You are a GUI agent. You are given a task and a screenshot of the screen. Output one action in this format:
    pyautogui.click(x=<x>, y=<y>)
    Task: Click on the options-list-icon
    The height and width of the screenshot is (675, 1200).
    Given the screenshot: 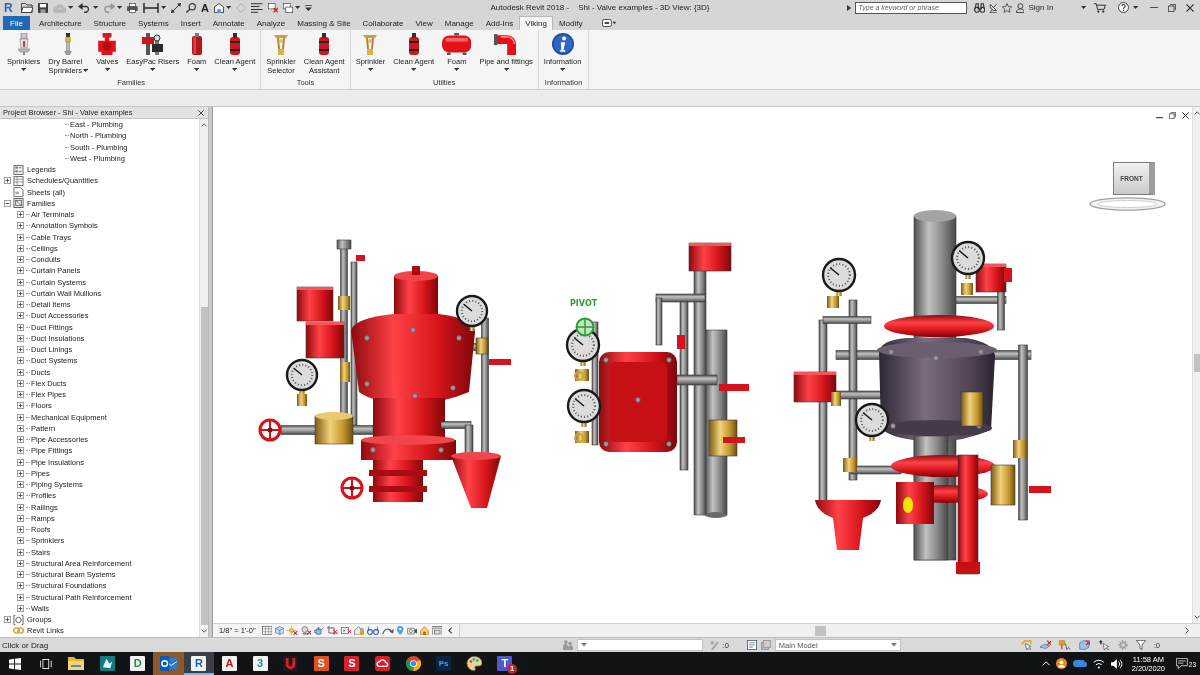 What is the action you would take?
    pyautogui.click(x=751, y=645)
    